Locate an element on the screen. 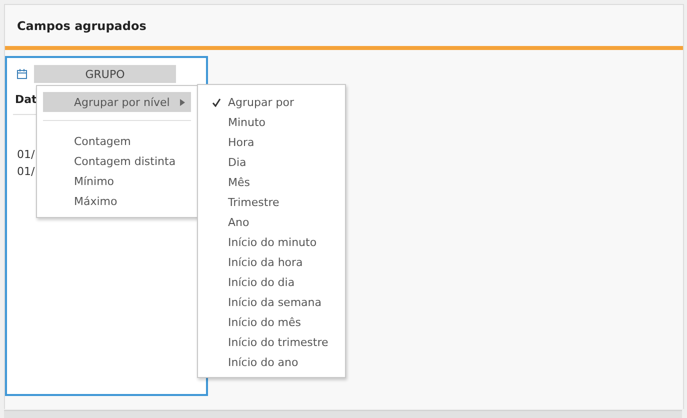  date-value: 01/ is located at coordinates (26, 171).